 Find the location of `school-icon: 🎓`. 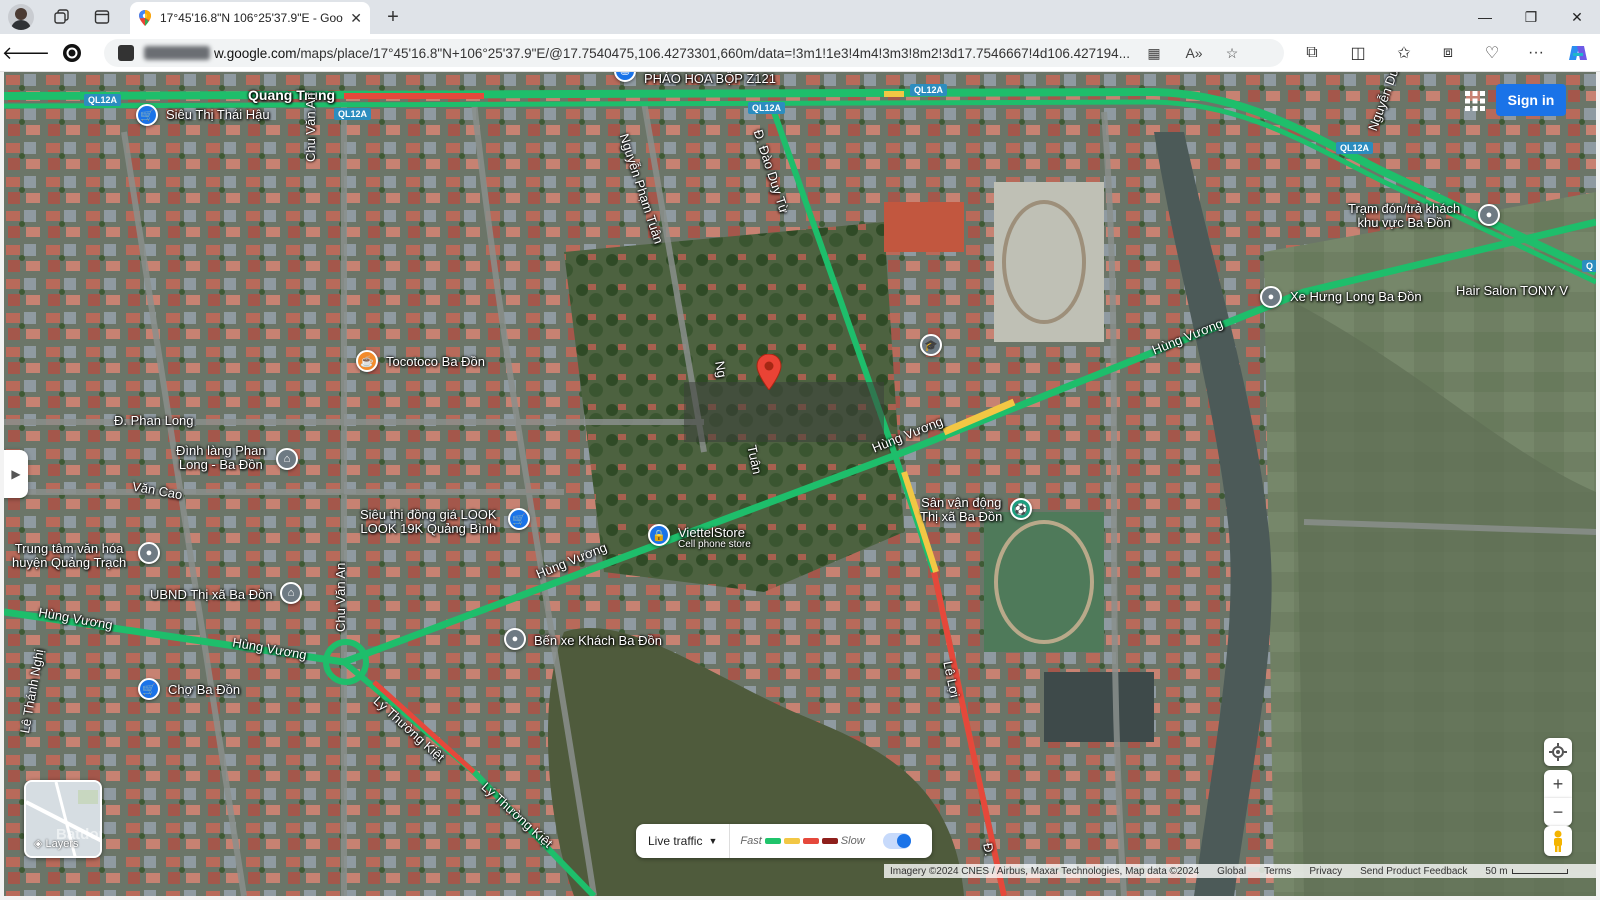

school-icon: 🎓 is located at coordinates (931, 345).